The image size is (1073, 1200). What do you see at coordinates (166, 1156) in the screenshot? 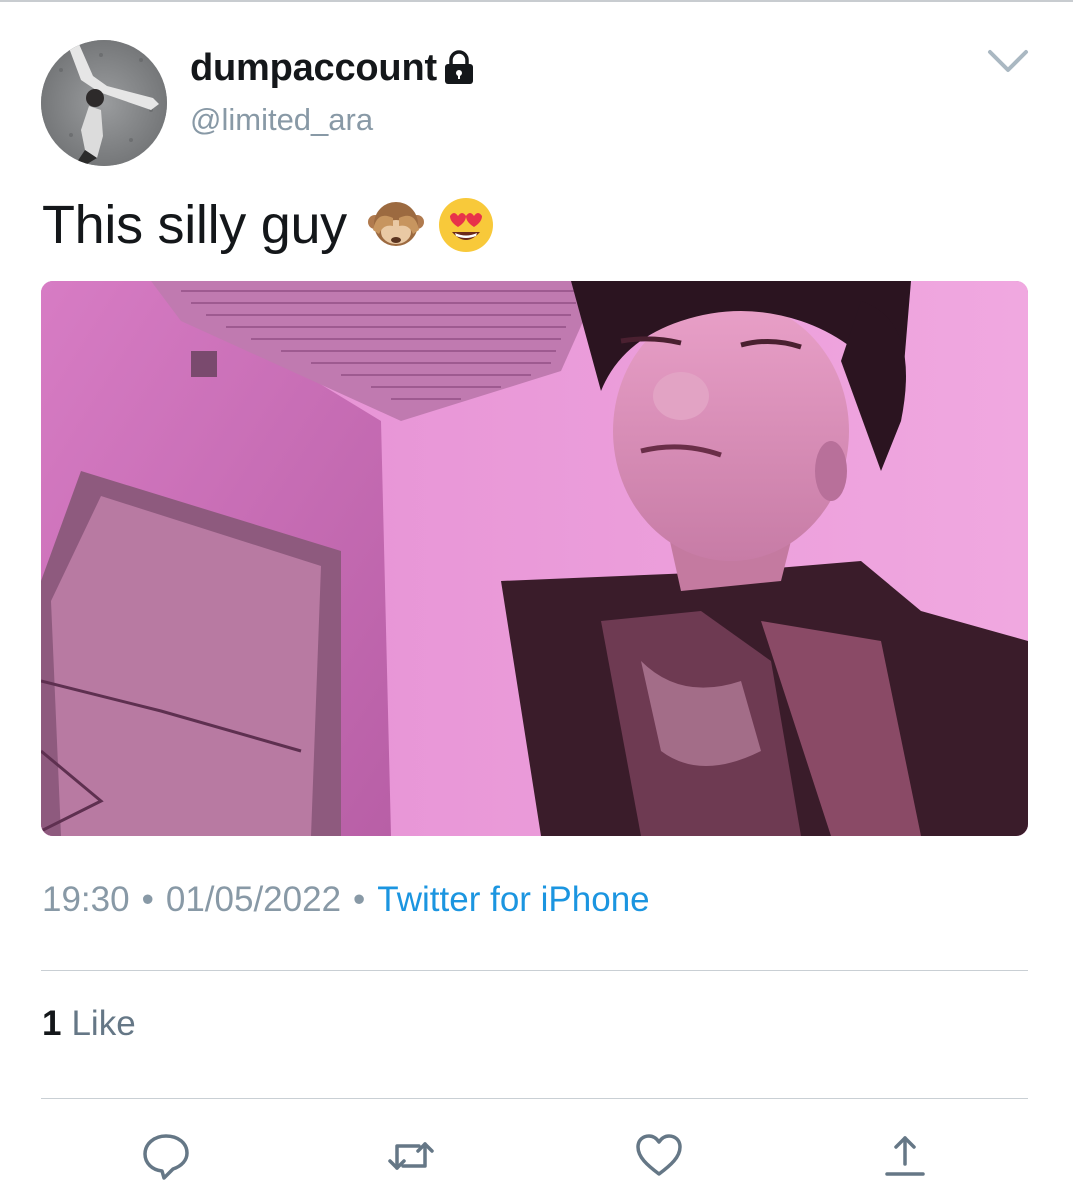
I see `reply-icon` at bounding box center [166, 1156].